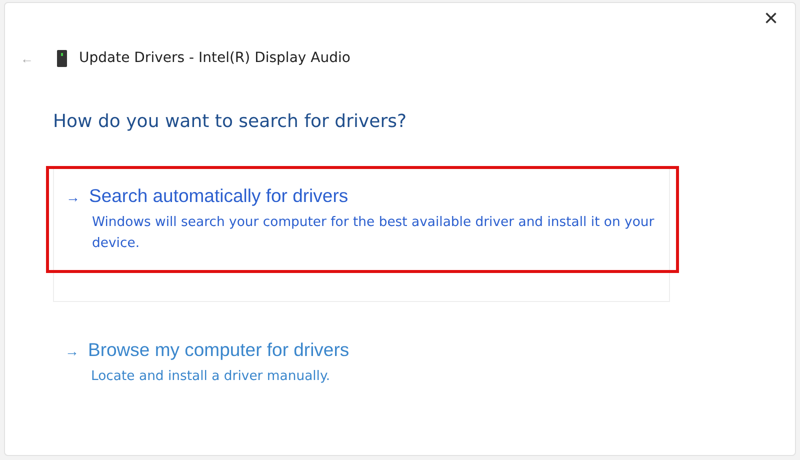 The height and width of the screenshot is (460, 800). Describe the element at coordinates (374, 233) in the screenshot. I see `option-description: Windows will search your computer for the best available driver and install it on your device.` at that location.